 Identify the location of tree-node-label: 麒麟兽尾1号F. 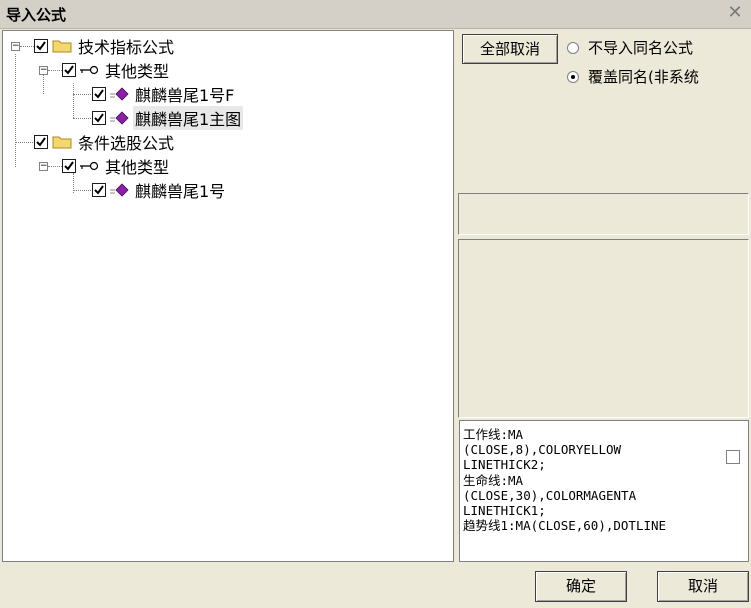
(185, 95).